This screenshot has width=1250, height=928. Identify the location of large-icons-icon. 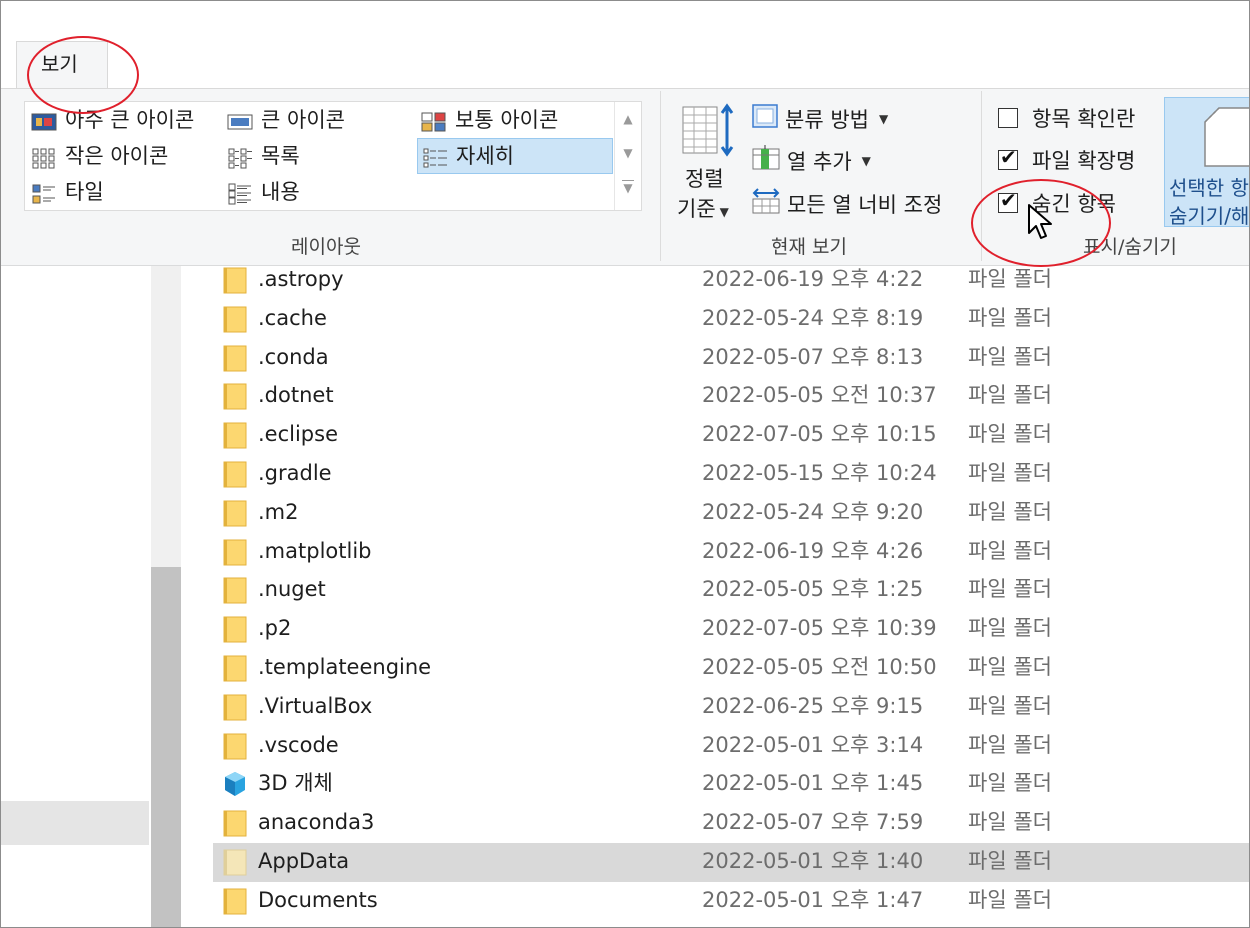
(240, 120).